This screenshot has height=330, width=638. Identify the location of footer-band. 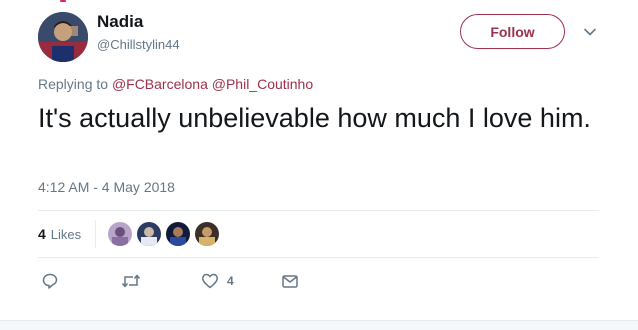
(319, 325).